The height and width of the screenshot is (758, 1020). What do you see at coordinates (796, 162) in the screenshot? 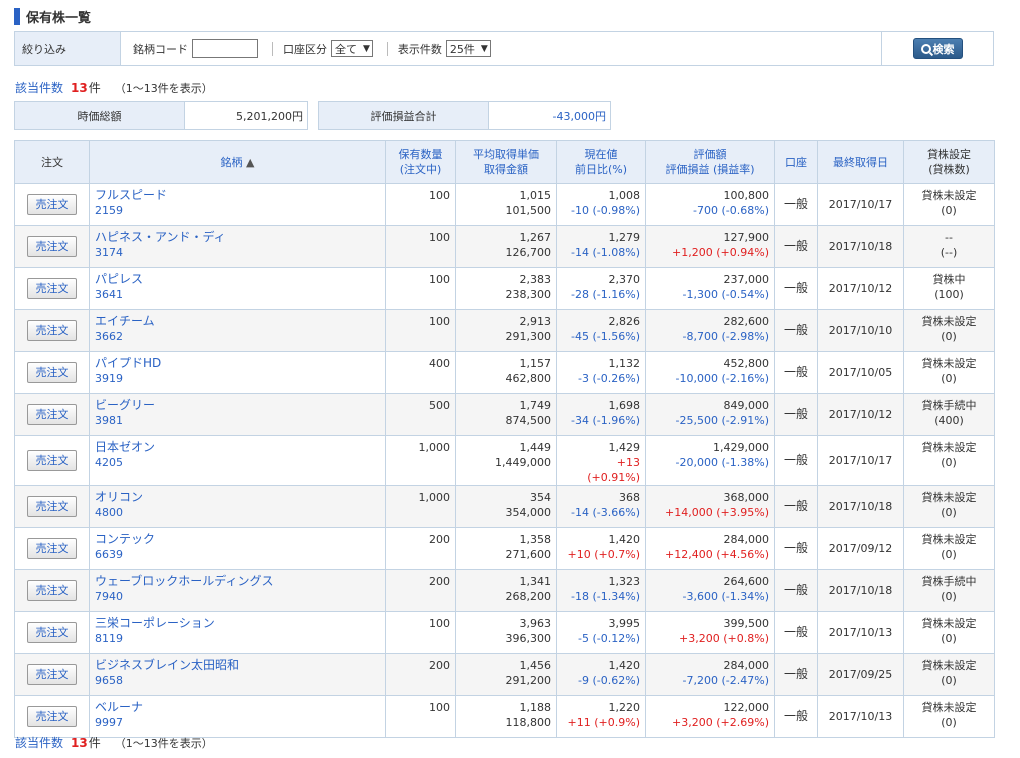
I see `header-account: 口座` at bounding box center [796, 162].